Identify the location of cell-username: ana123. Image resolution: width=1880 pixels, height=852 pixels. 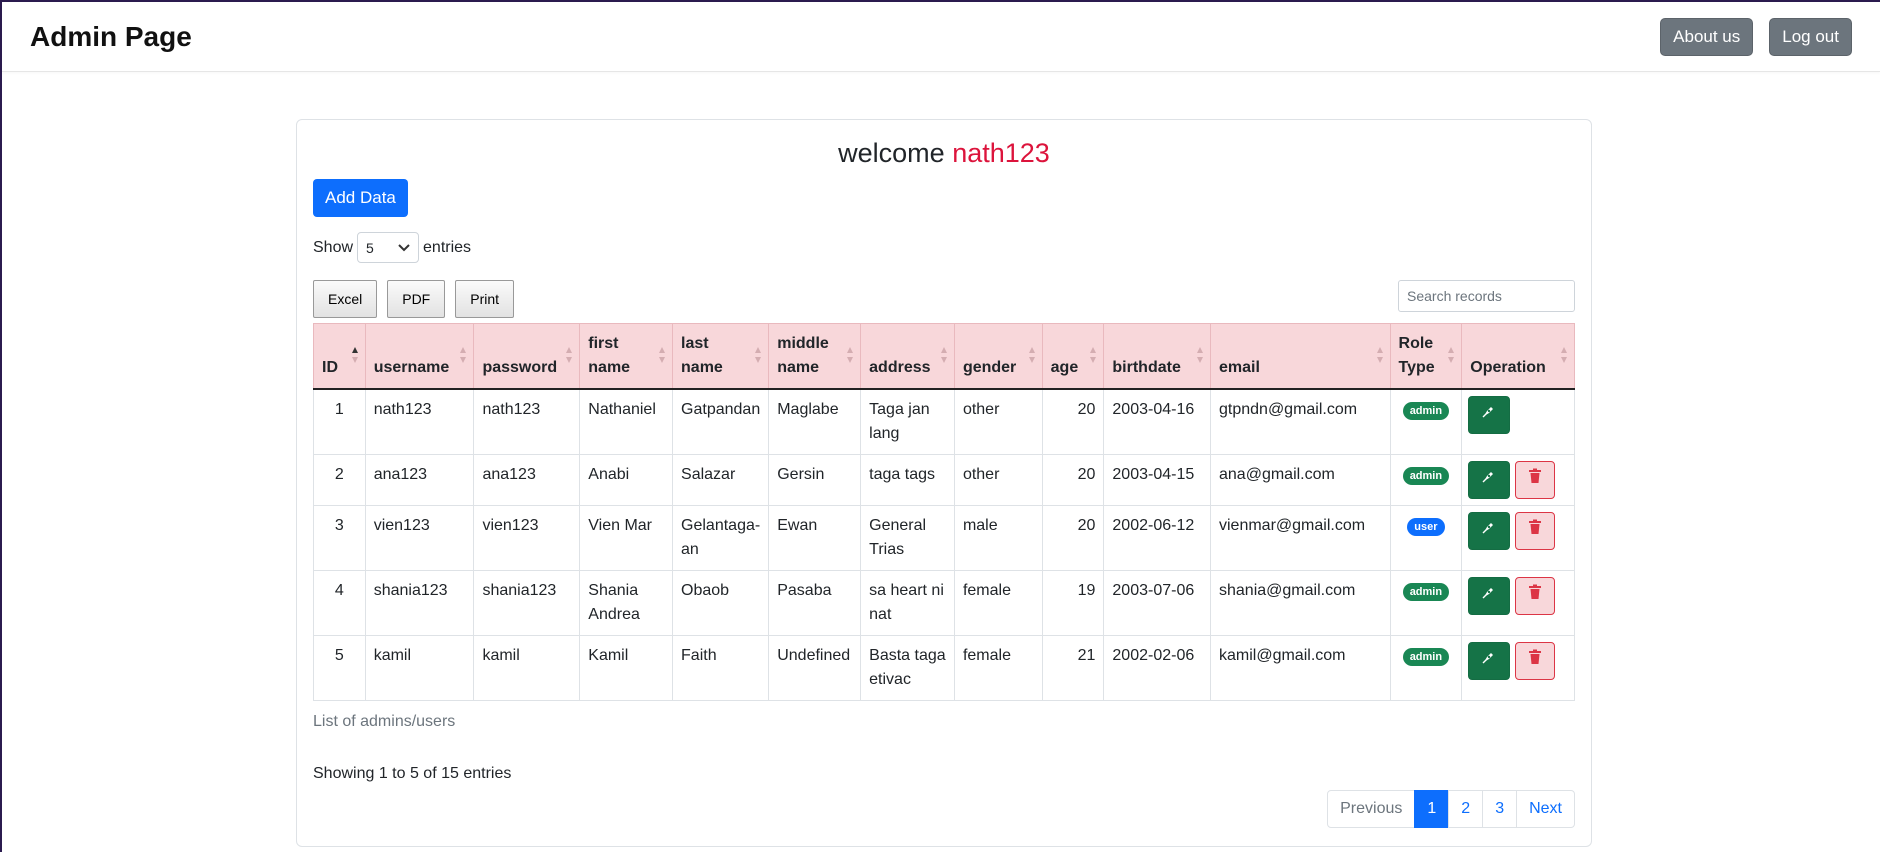
(419, 480).